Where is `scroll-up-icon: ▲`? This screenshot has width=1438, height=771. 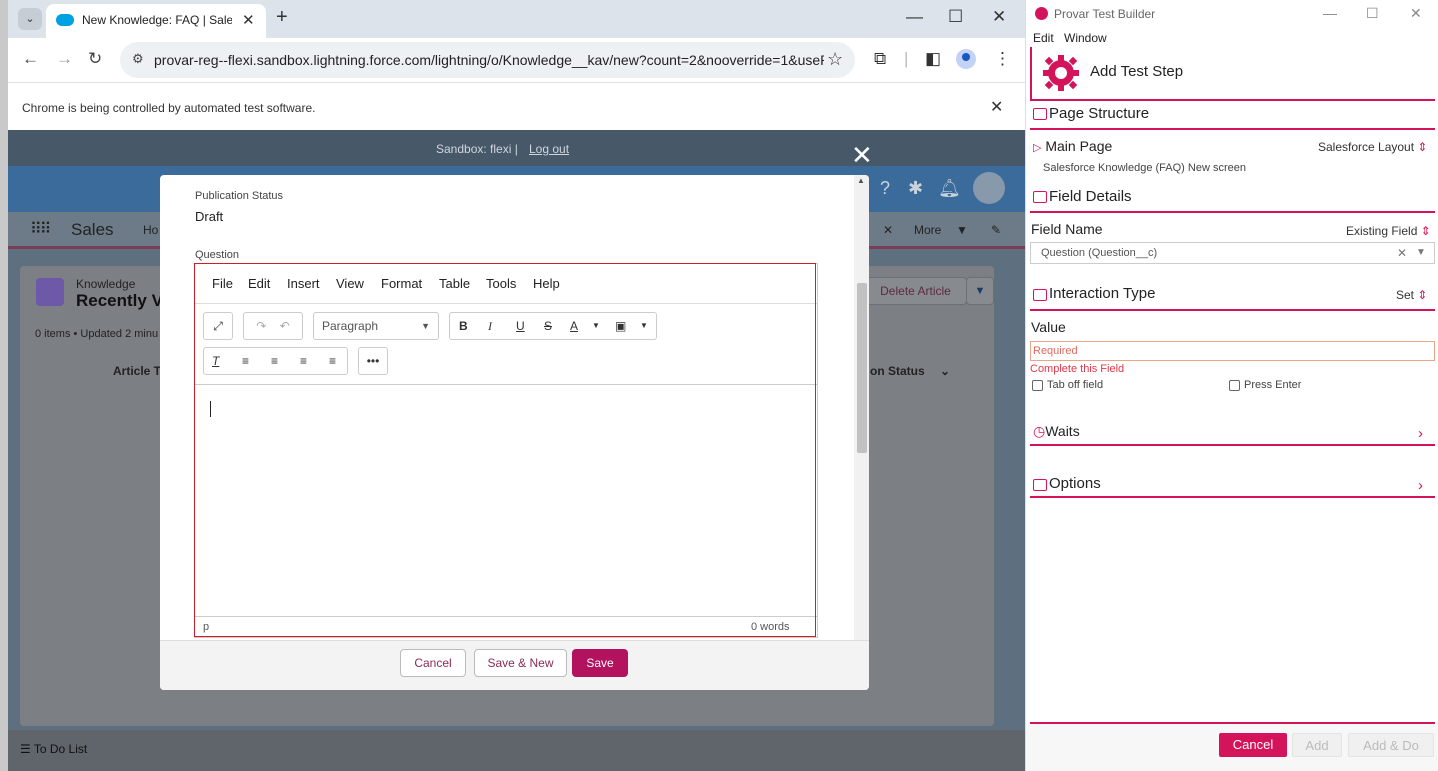 scroll-up-icon: ▲ is located at coordinates (861, 180).